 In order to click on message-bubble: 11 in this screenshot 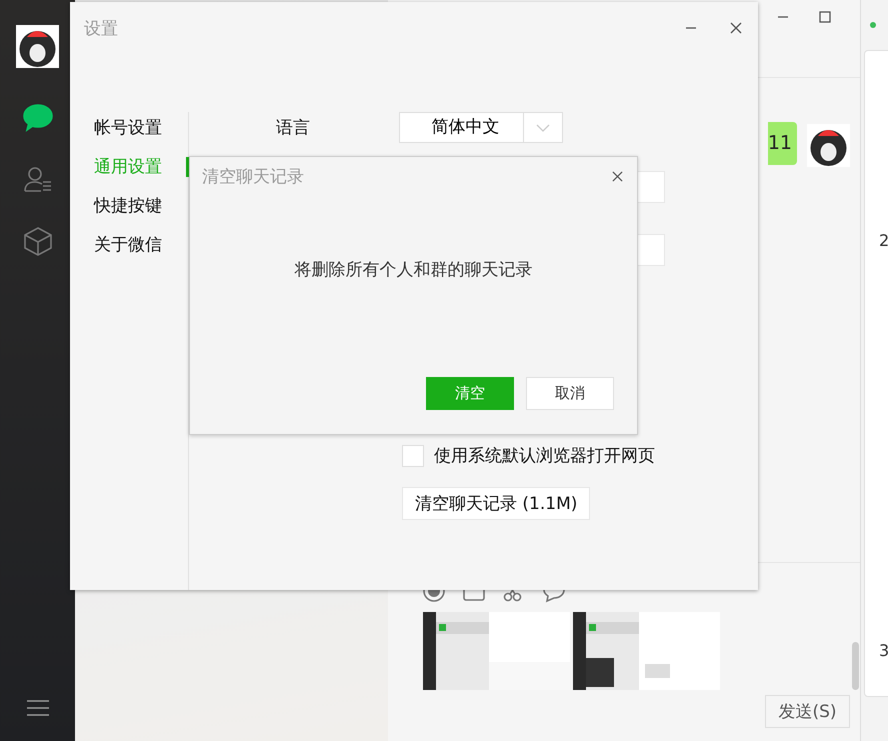, I will do `click(782, 143)`.